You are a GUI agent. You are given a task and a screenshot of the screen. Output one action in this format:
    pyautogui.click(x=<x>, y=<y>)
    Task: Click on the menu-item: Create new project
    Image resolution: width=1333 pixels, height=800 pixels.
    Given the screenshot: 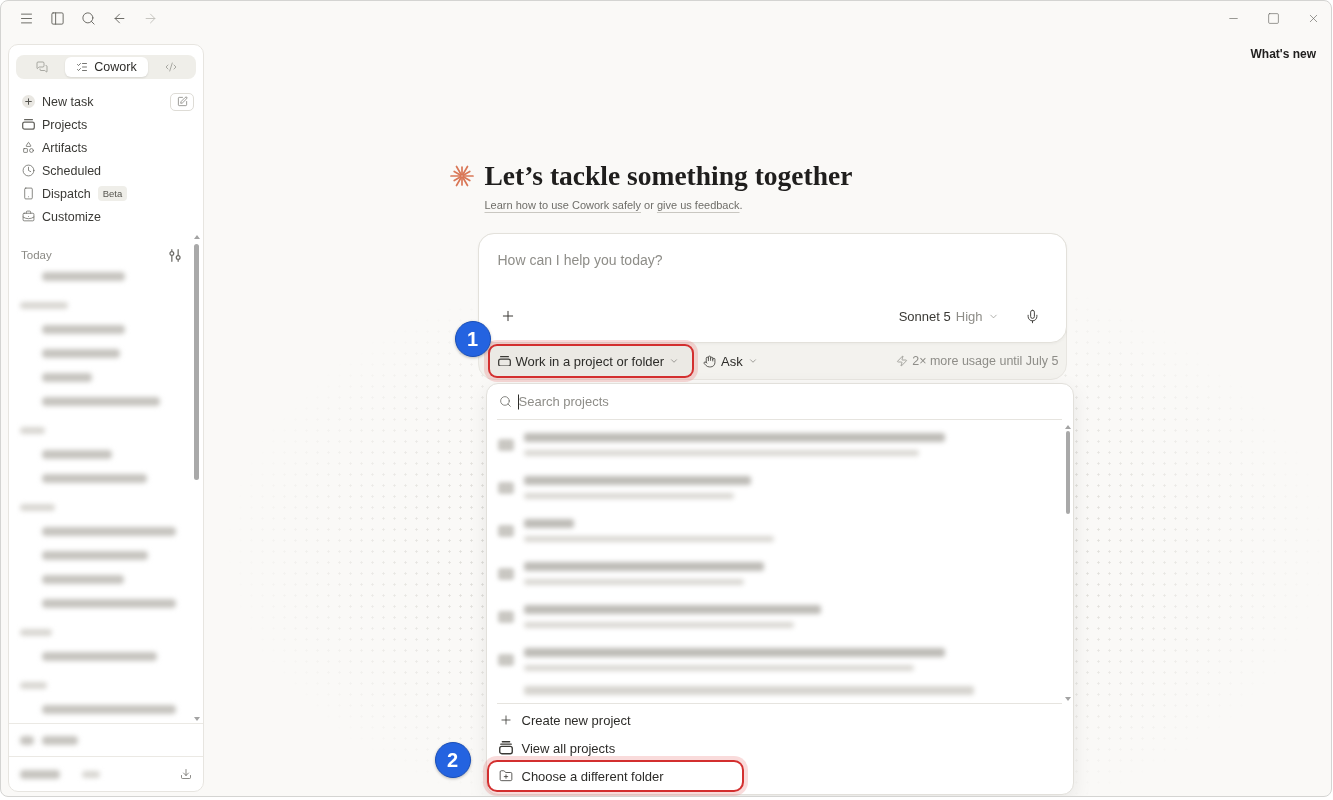 What is the action you would take?
    pyautogui.click(x=615, y=720)
    